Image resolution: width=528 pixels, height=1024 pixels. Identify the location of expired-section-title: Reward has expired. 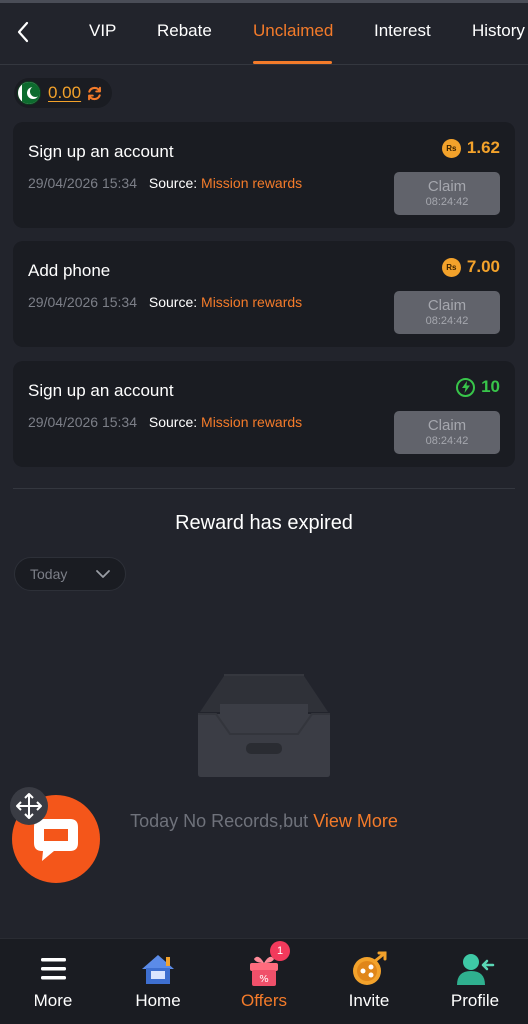
(264, 523).